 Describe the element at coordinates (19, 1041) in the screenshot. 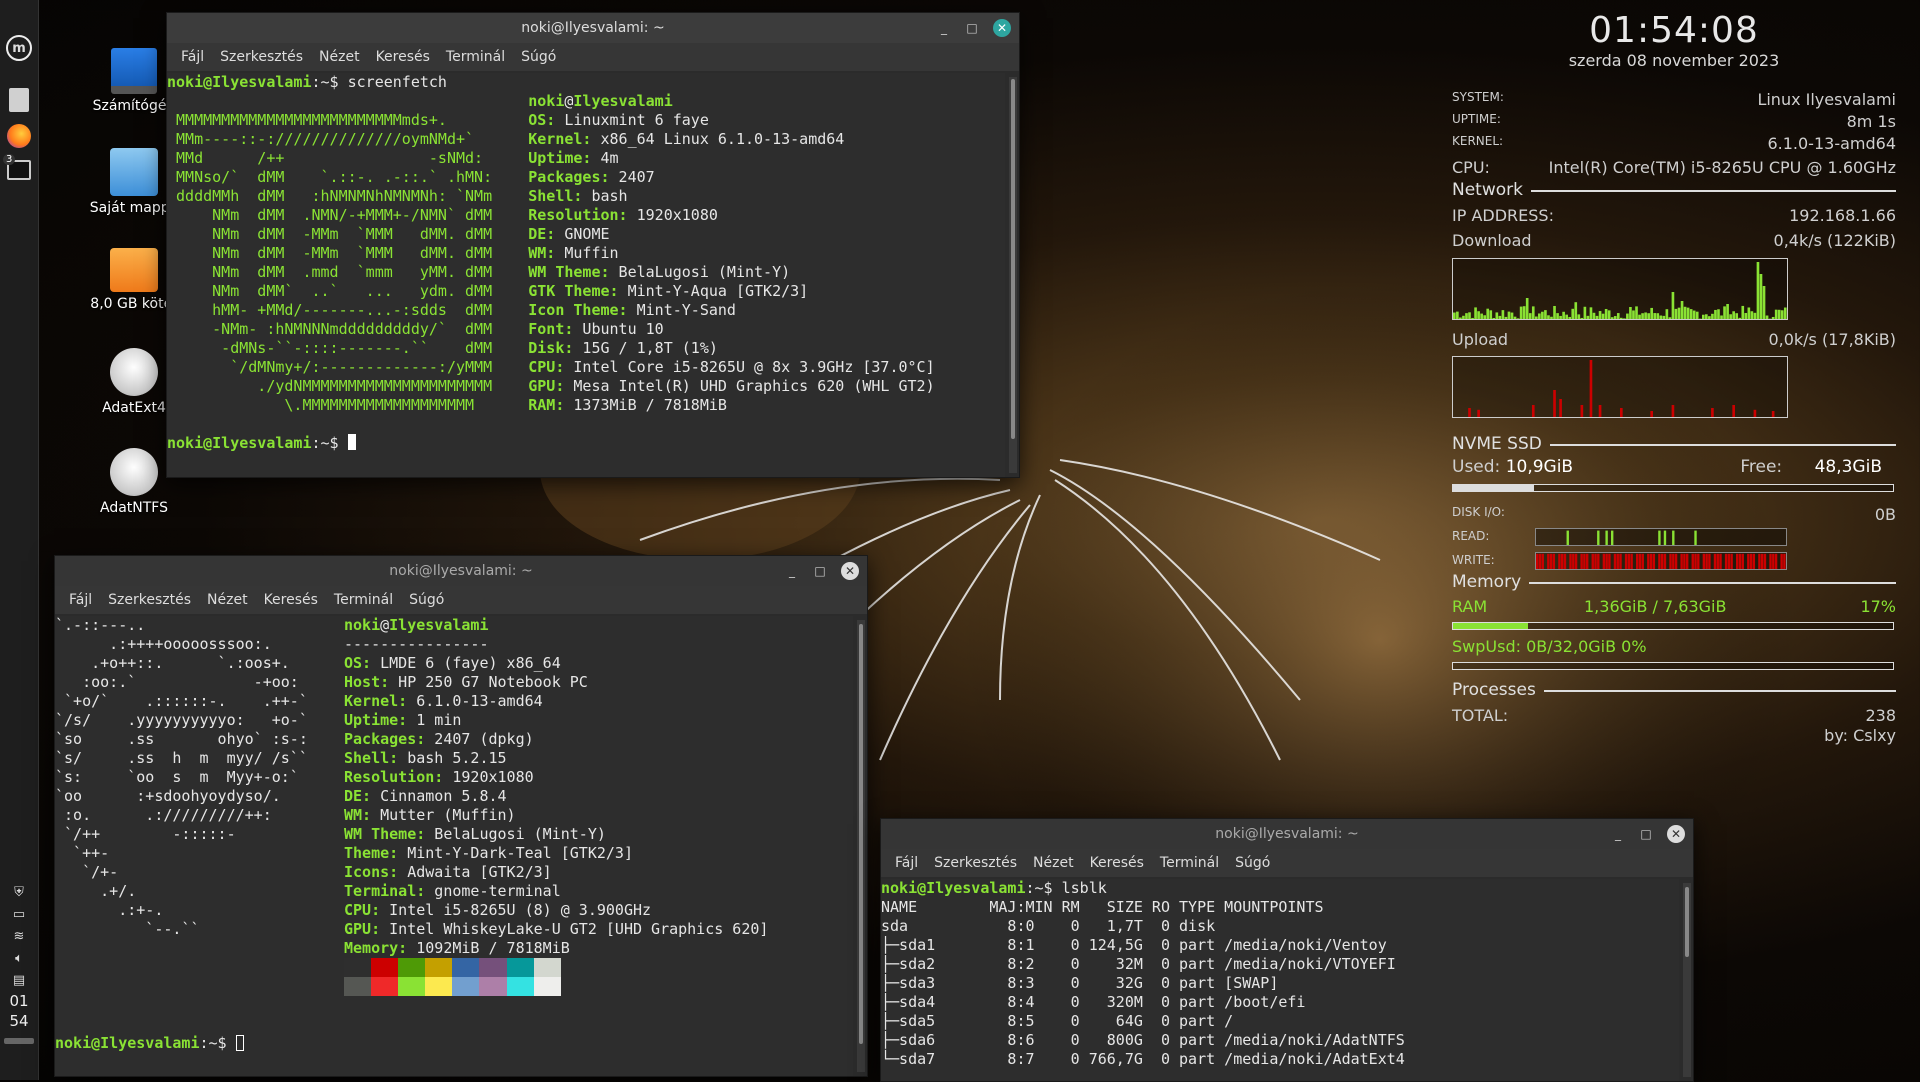

I see `show-desktop-button` at that location.